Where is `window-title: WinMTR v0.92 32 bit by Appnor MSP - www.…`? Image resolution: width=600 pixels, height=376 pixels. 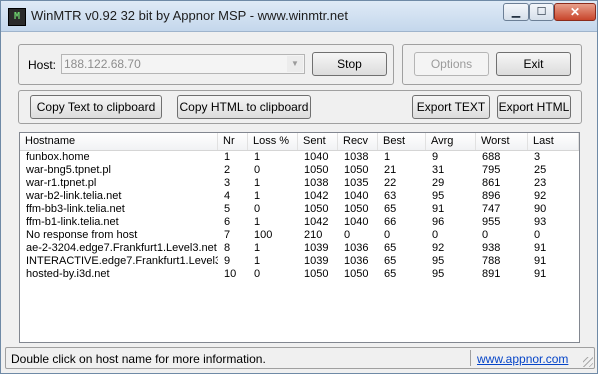
window-title: WinMTR v0.92 32 bit by Appnor MSP - www.… is located at coordinates (189, 15).